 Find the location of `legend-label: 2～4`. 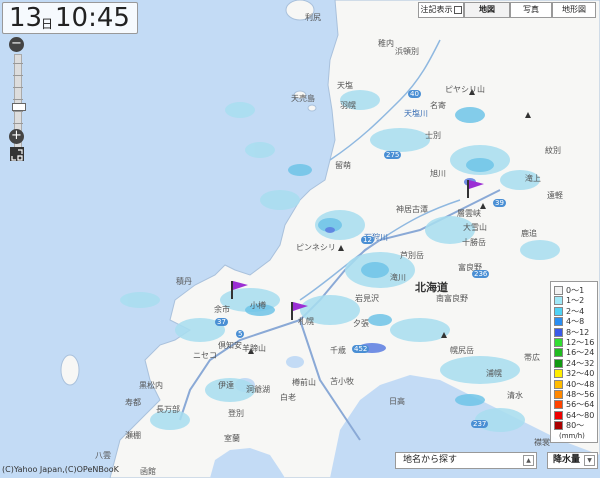

legend-label: 2～4 is located at coordinates (575, 311).